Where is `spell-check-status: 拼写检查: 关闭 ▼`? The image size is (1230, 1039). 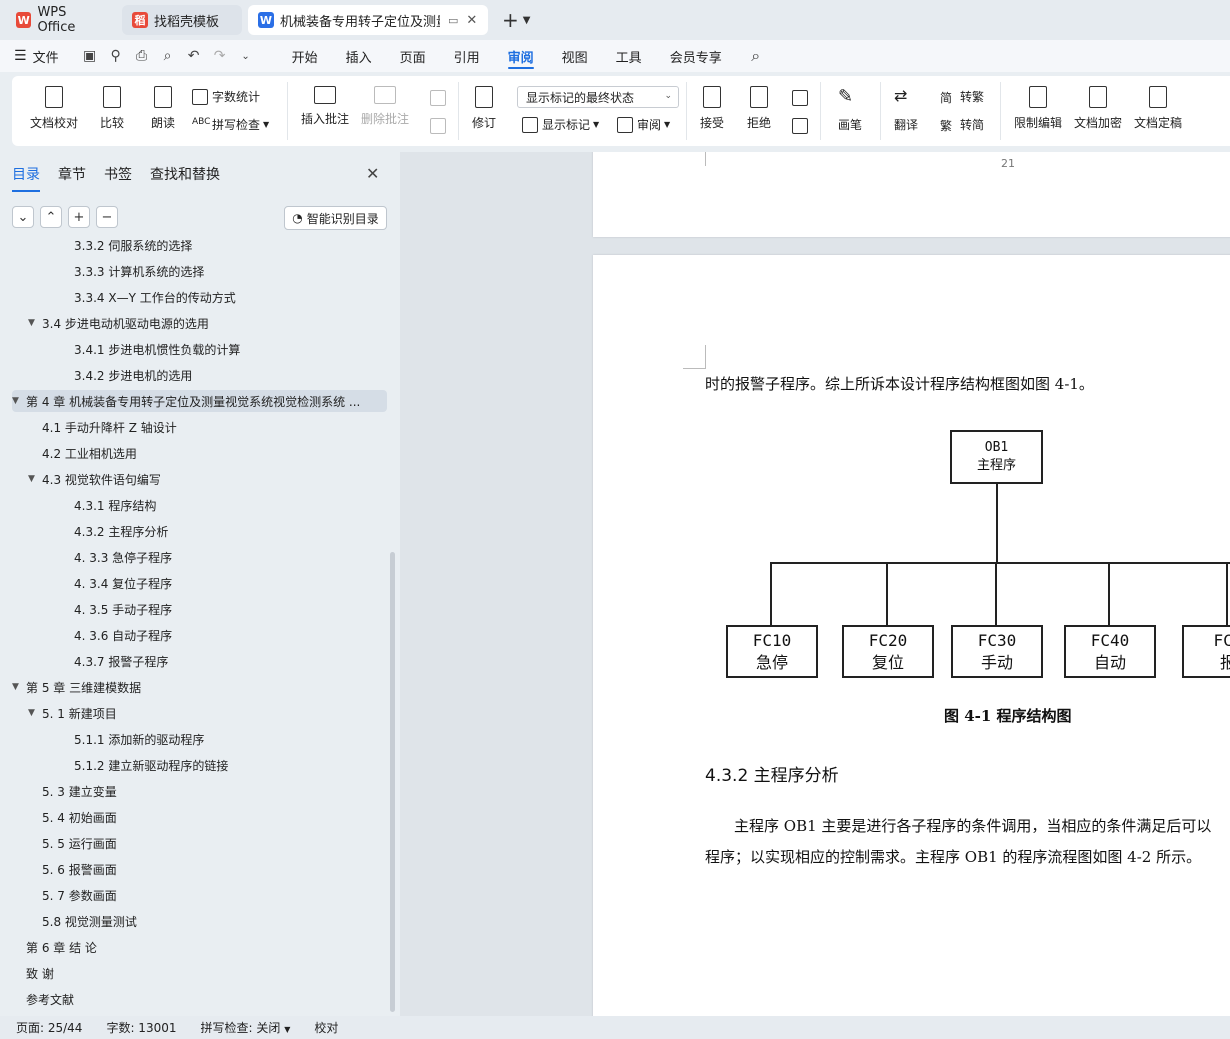
spell-check-status: 拼写检查: 关闭 ▼ is located at coordinates (246, 1027).